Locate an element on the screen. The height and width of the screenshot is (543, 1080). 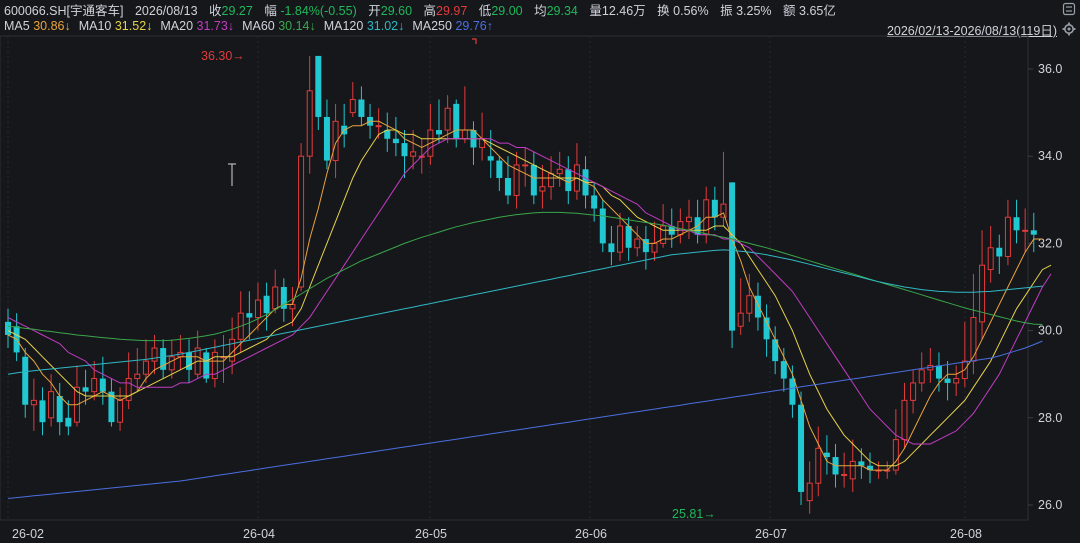
x-tick-label: 26-07 is located at coordinates (771, 534).